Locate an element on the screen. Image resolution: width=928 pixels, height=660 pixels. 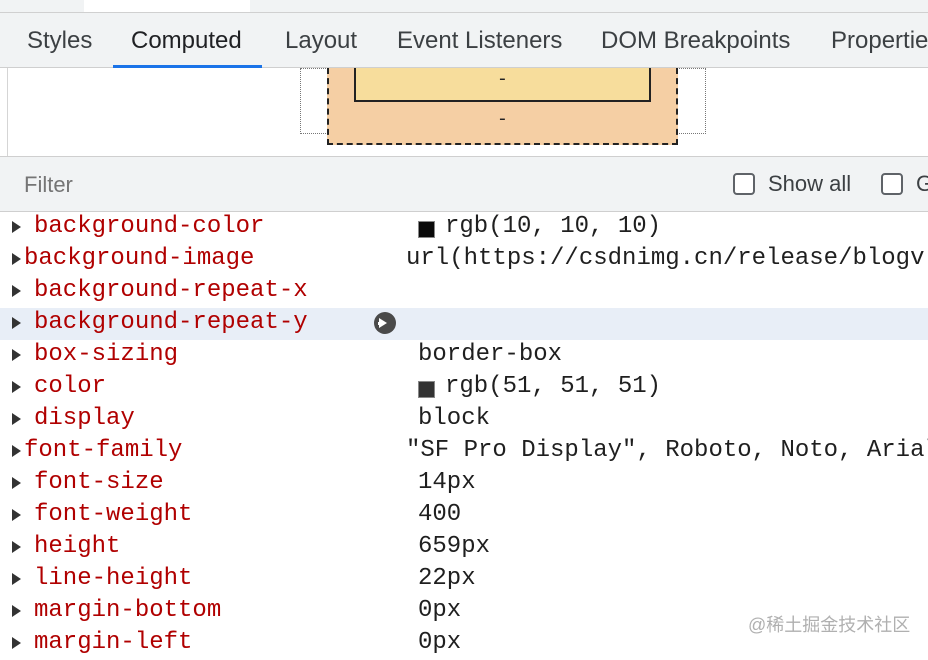
property-value: "SF Pro Display", Roboto, Noto, Arial is located at coordinates (667, 450).